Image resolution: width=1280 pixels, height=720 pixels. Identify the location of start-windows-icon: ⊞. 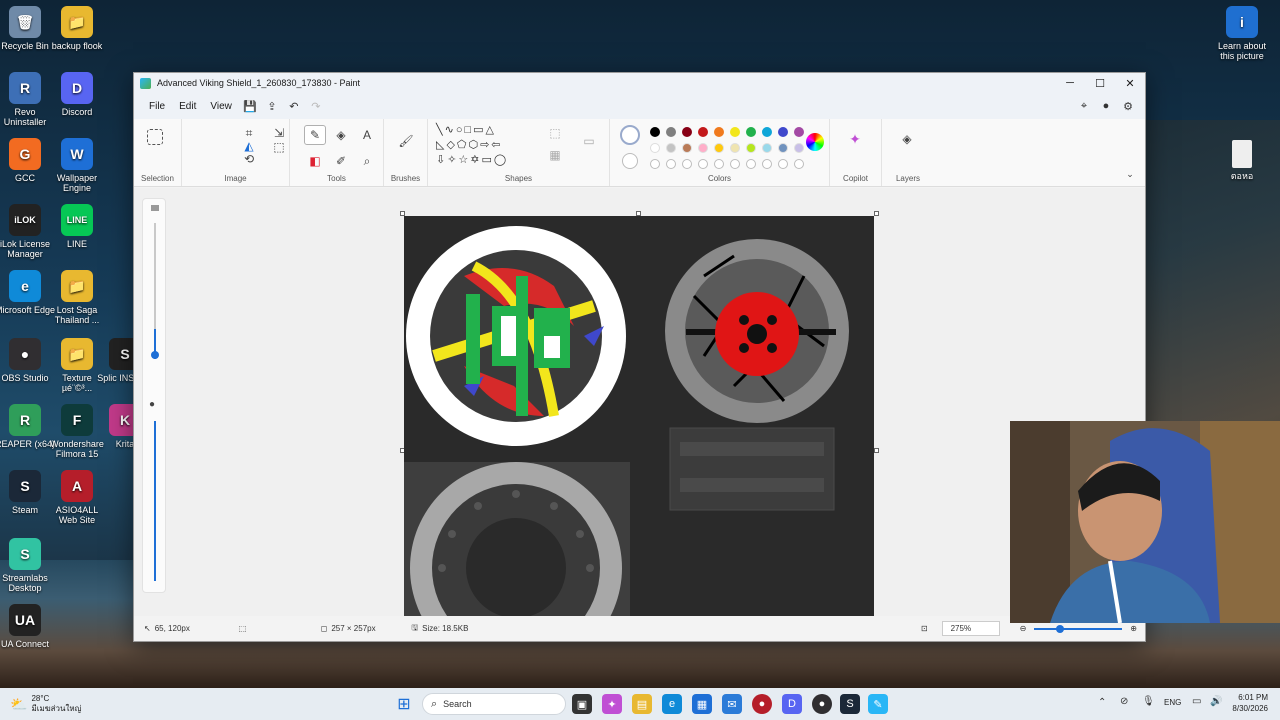
(404, 704).